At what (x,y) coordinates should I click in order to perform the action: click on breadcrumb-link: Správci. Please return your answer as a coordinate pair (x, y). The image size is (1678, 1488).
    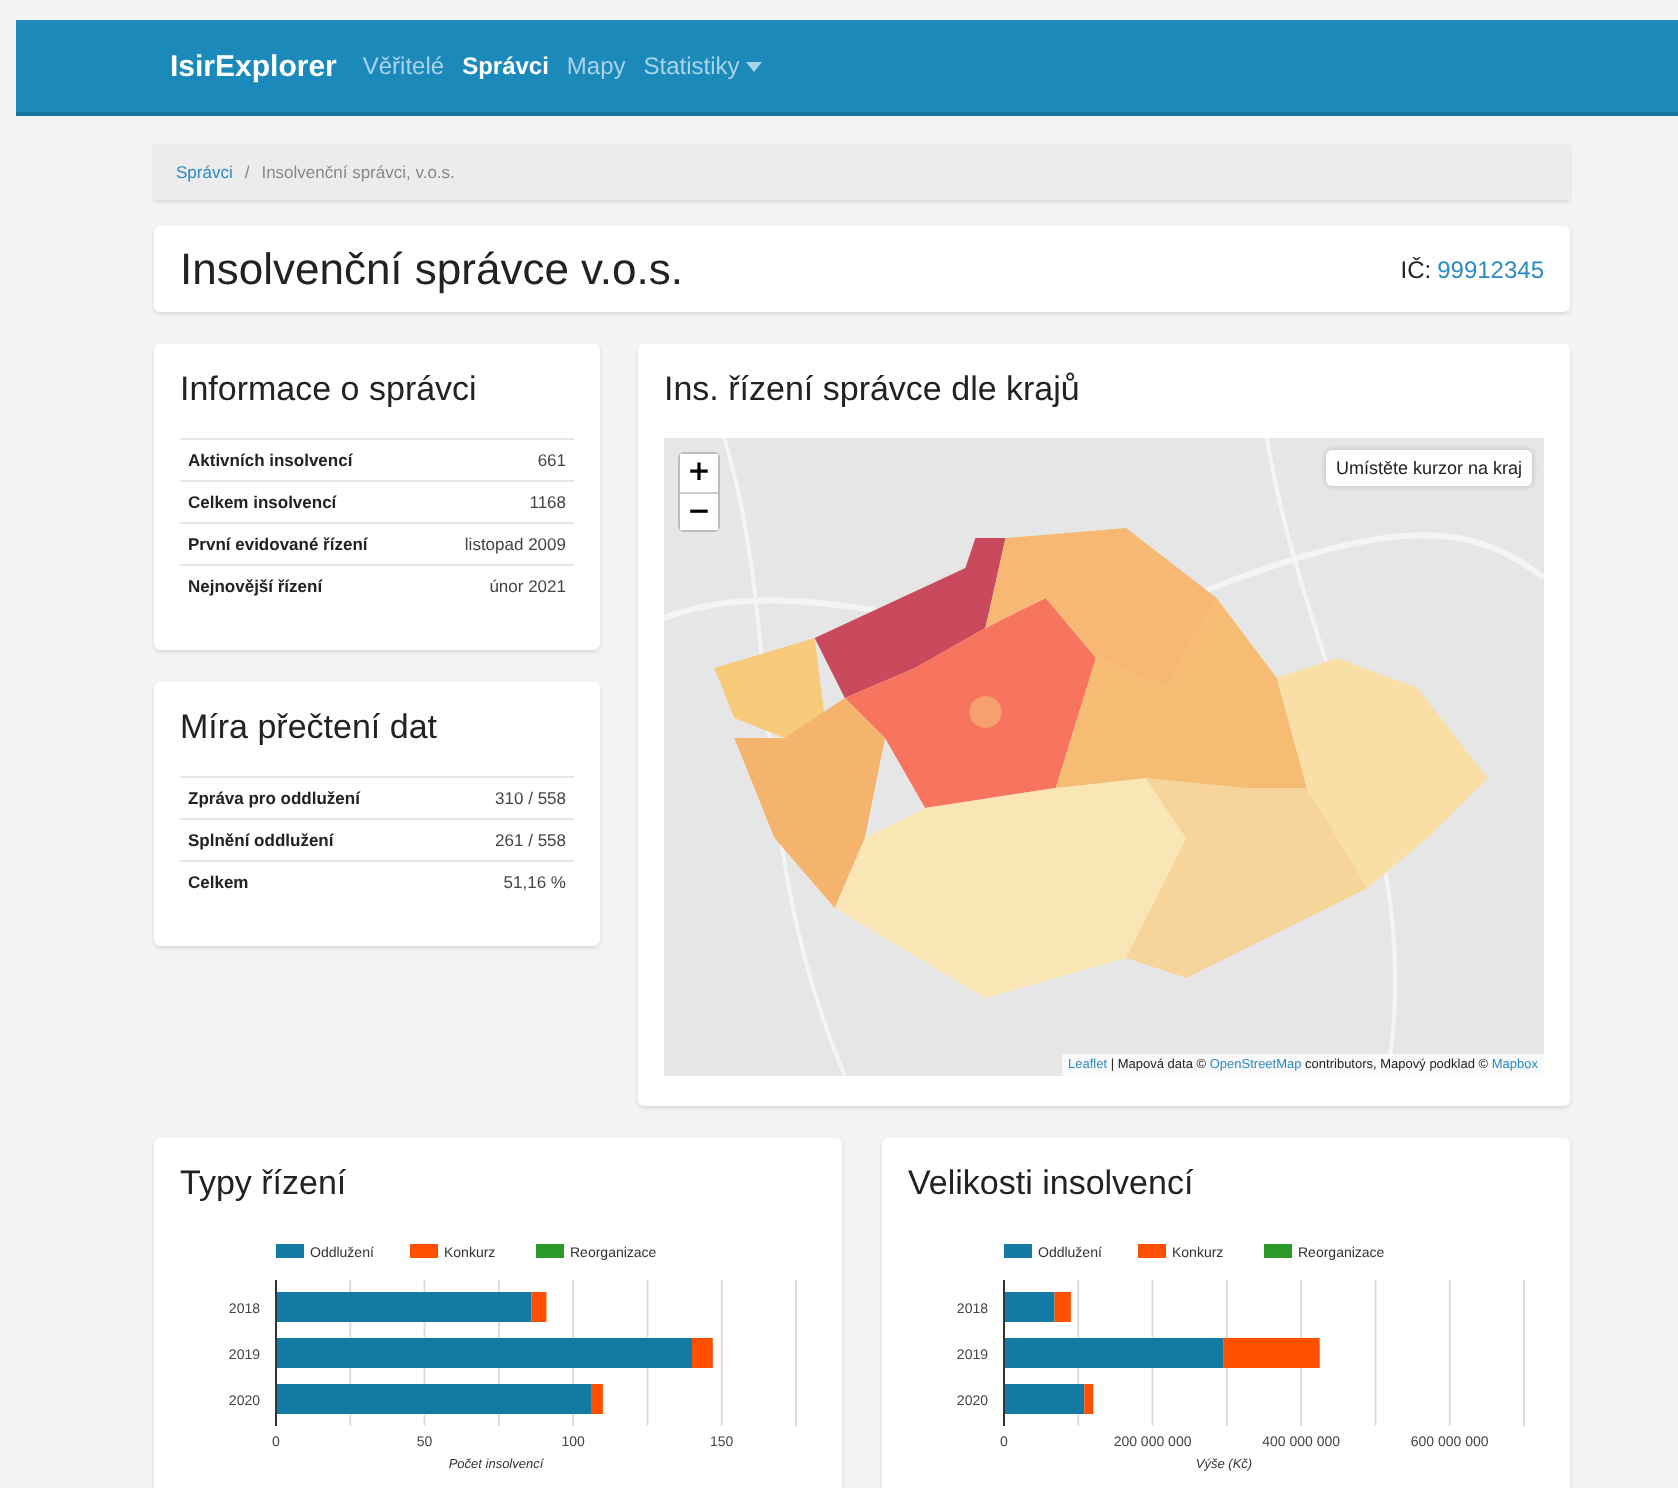
    Looking at the image, I should click on (204, 172).